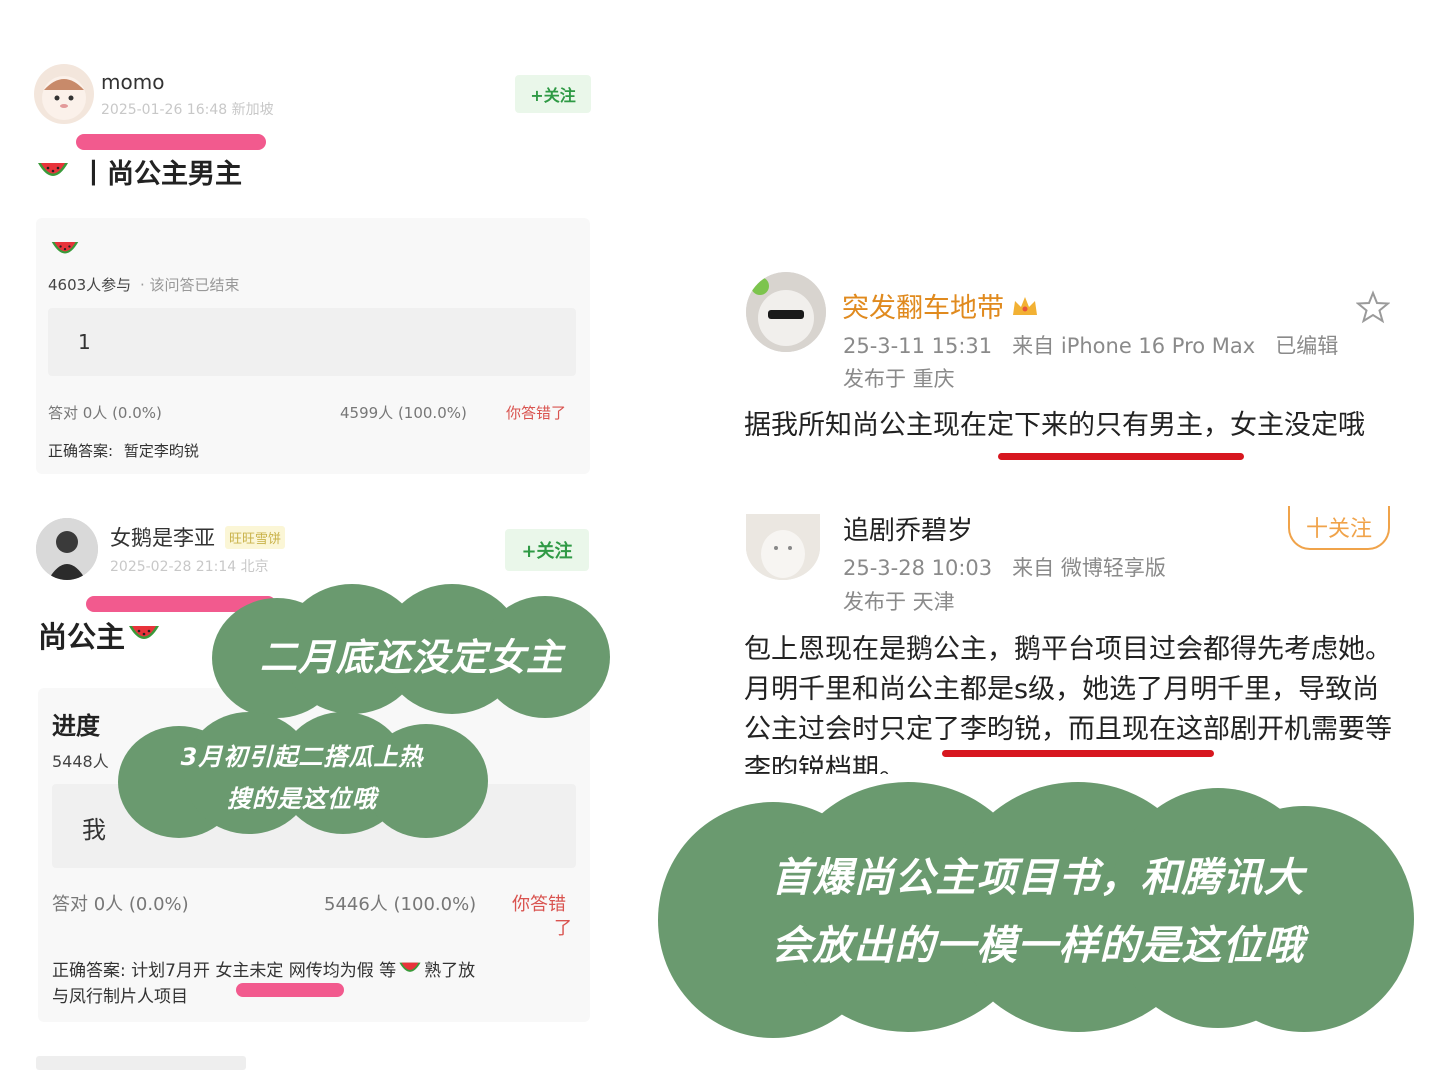  Describe the element at coordinates (1373, 307) in the screenshot. I see `star-outline-icon` at that location.